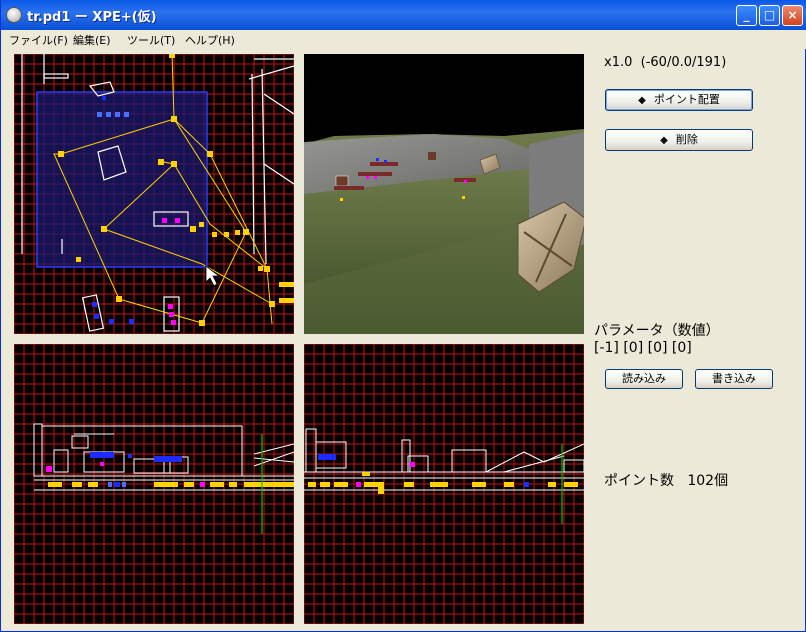  Describe the element at coordinates (92, 17) in the screenshot. I see `window-title: tr.pd1 ー XPE+(仮)` at that location.